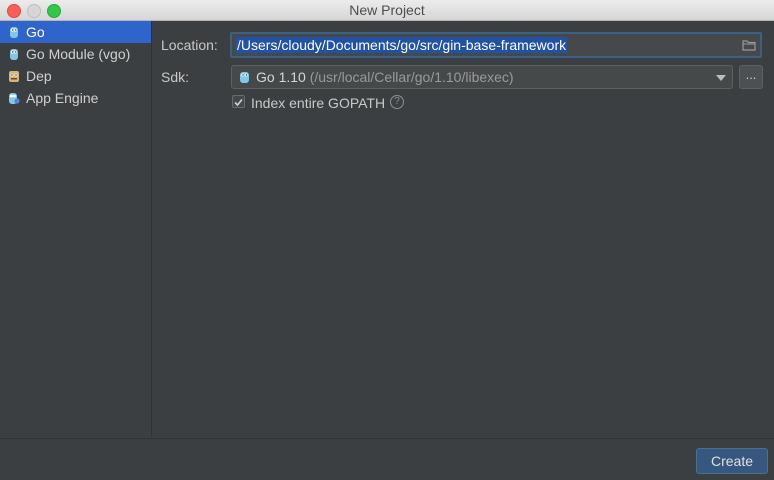 This screenshot has width=774, height=480. I want to click on title-bar: New Project, so click(387, 10).